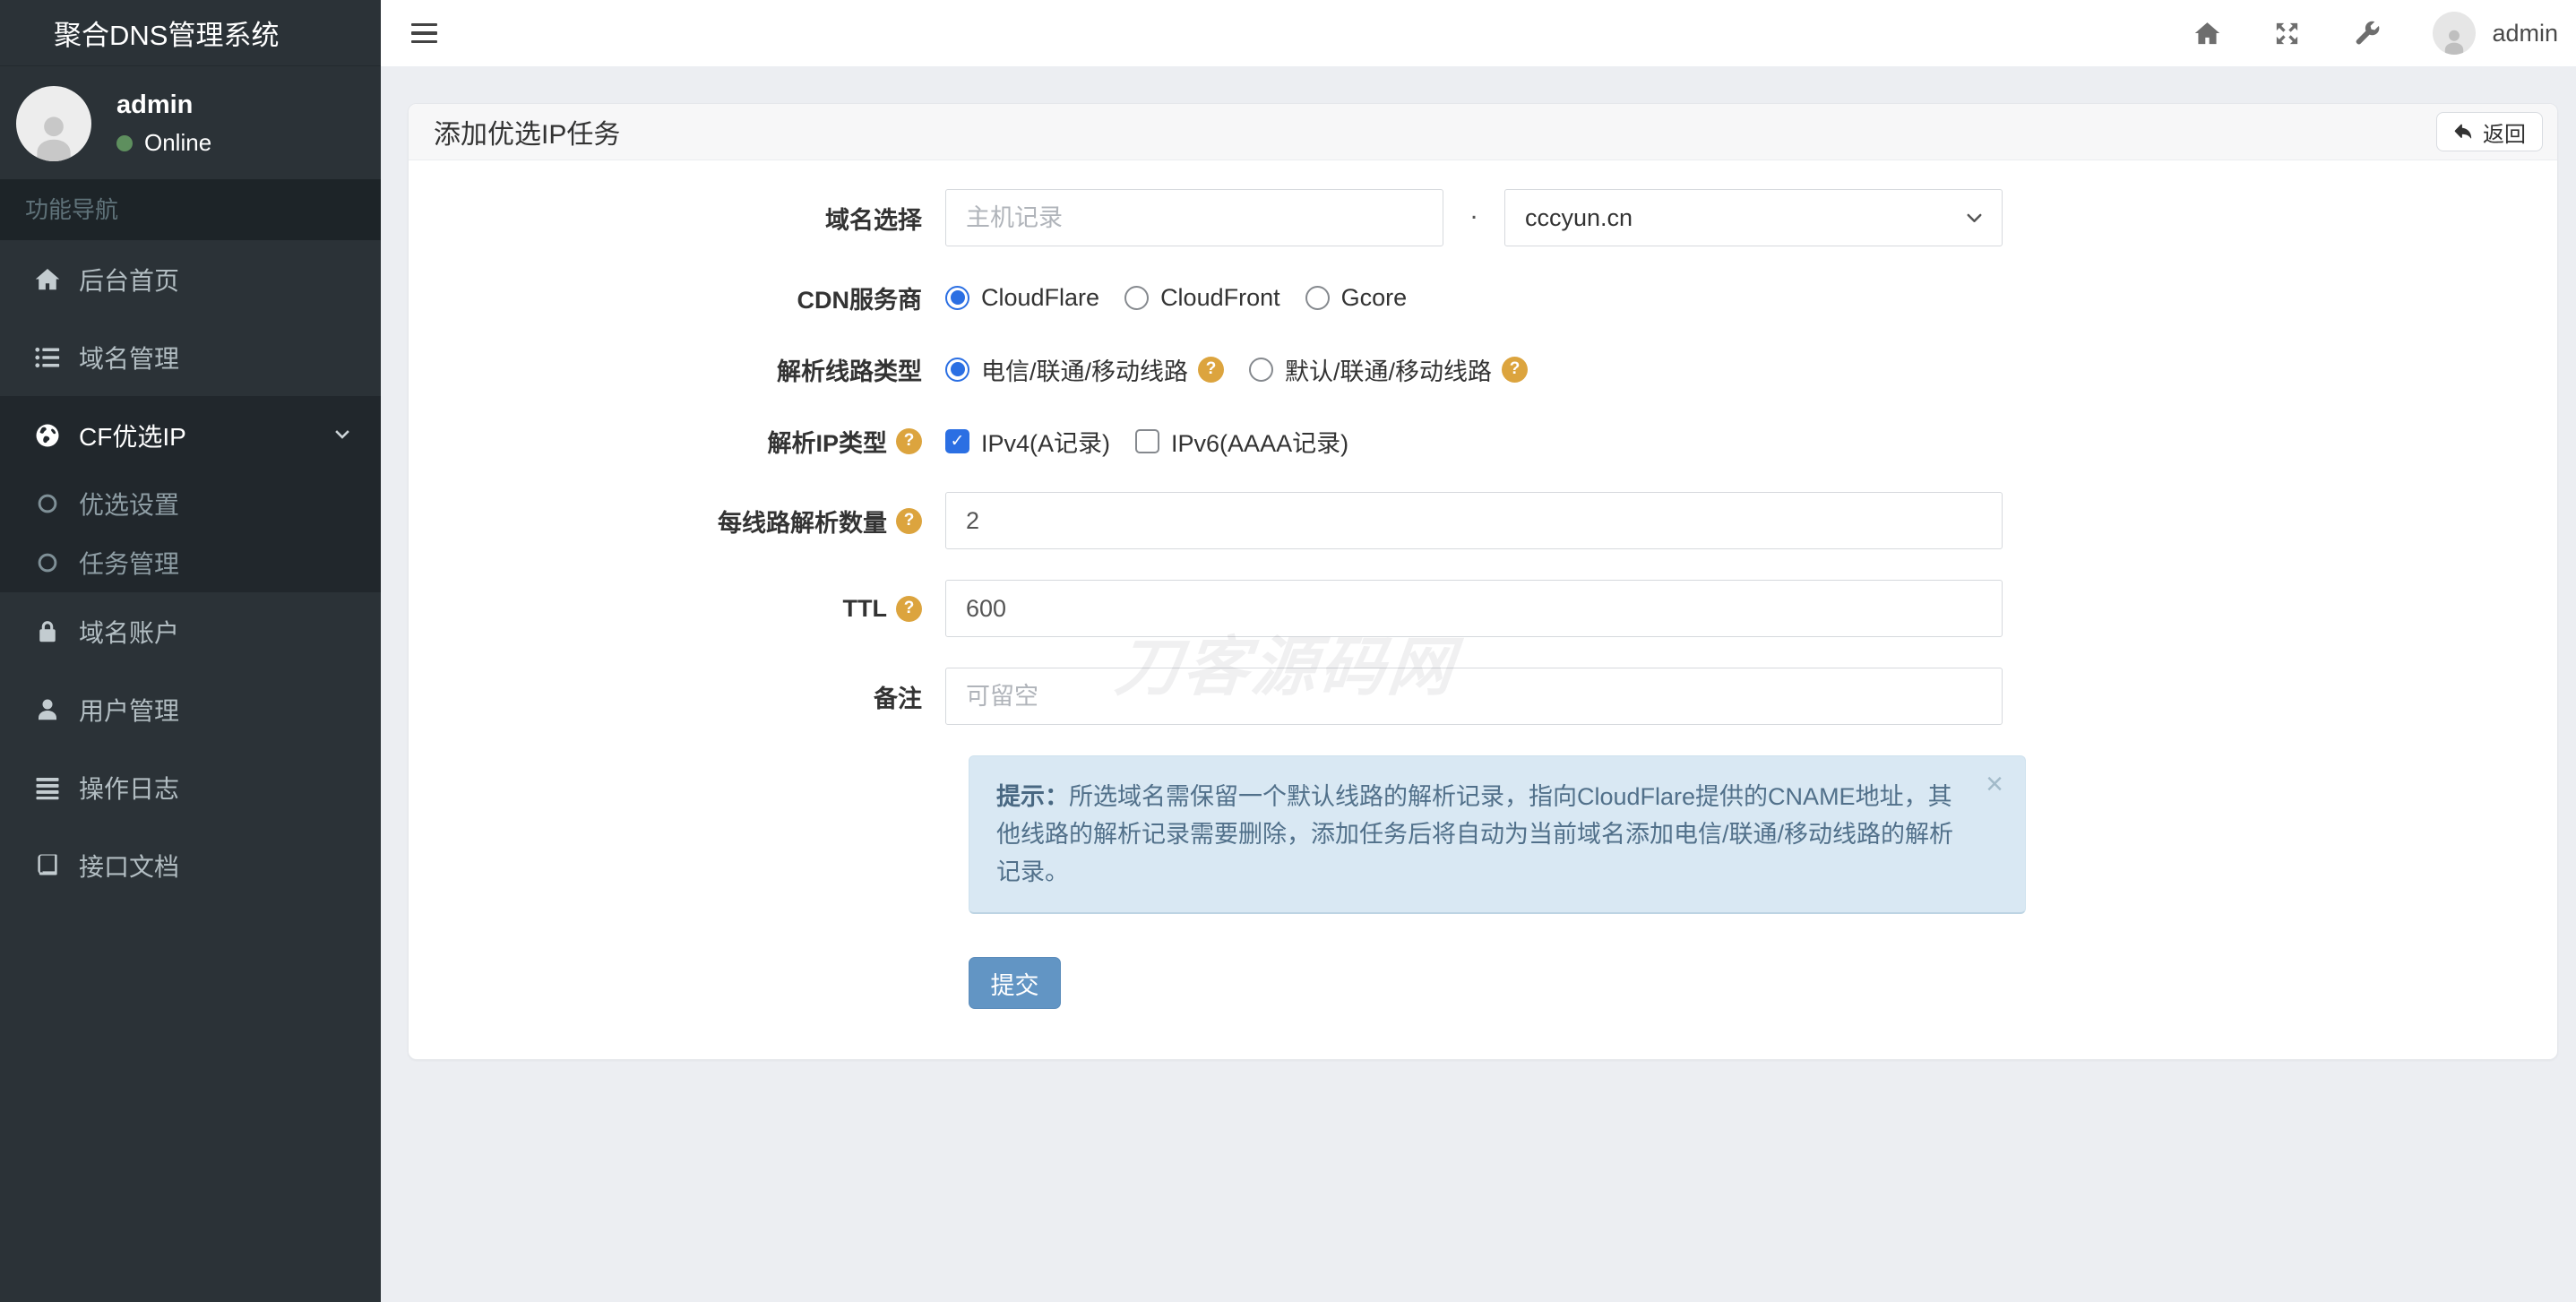 Image resolution: width=2576 pixels, height=1302 pixels. What do you see at coordinates (129, 866) in the screenshot?
I see `sidebar-item-label: 接口文档` at bounding box center [129, 866].